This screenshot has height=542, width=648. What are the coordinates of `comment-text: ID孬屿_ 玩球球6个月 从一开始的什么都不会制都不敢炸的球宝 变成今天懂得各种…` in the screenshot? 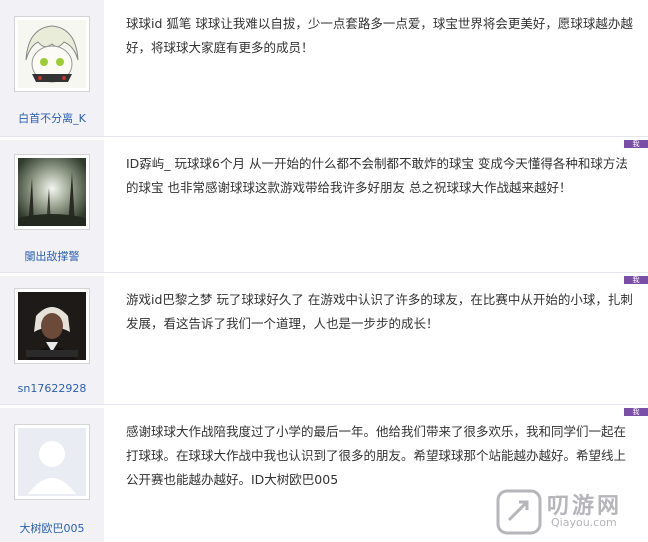 It's located at (377, 175).